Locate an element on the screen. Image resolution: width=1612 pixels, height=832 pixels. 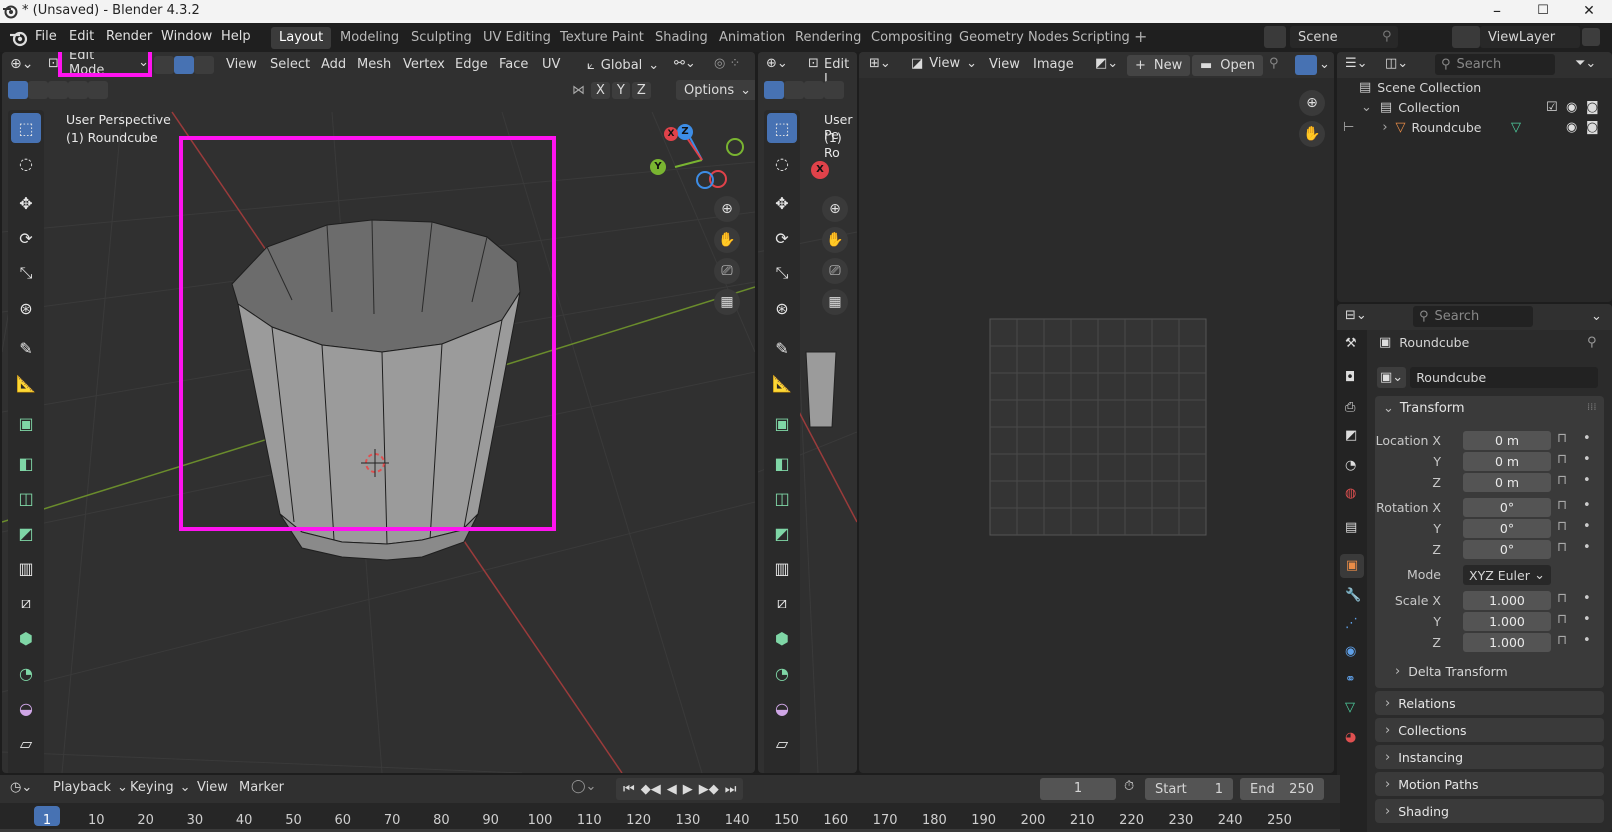
scene-selector-icon is located at coordinates (1275, 37).